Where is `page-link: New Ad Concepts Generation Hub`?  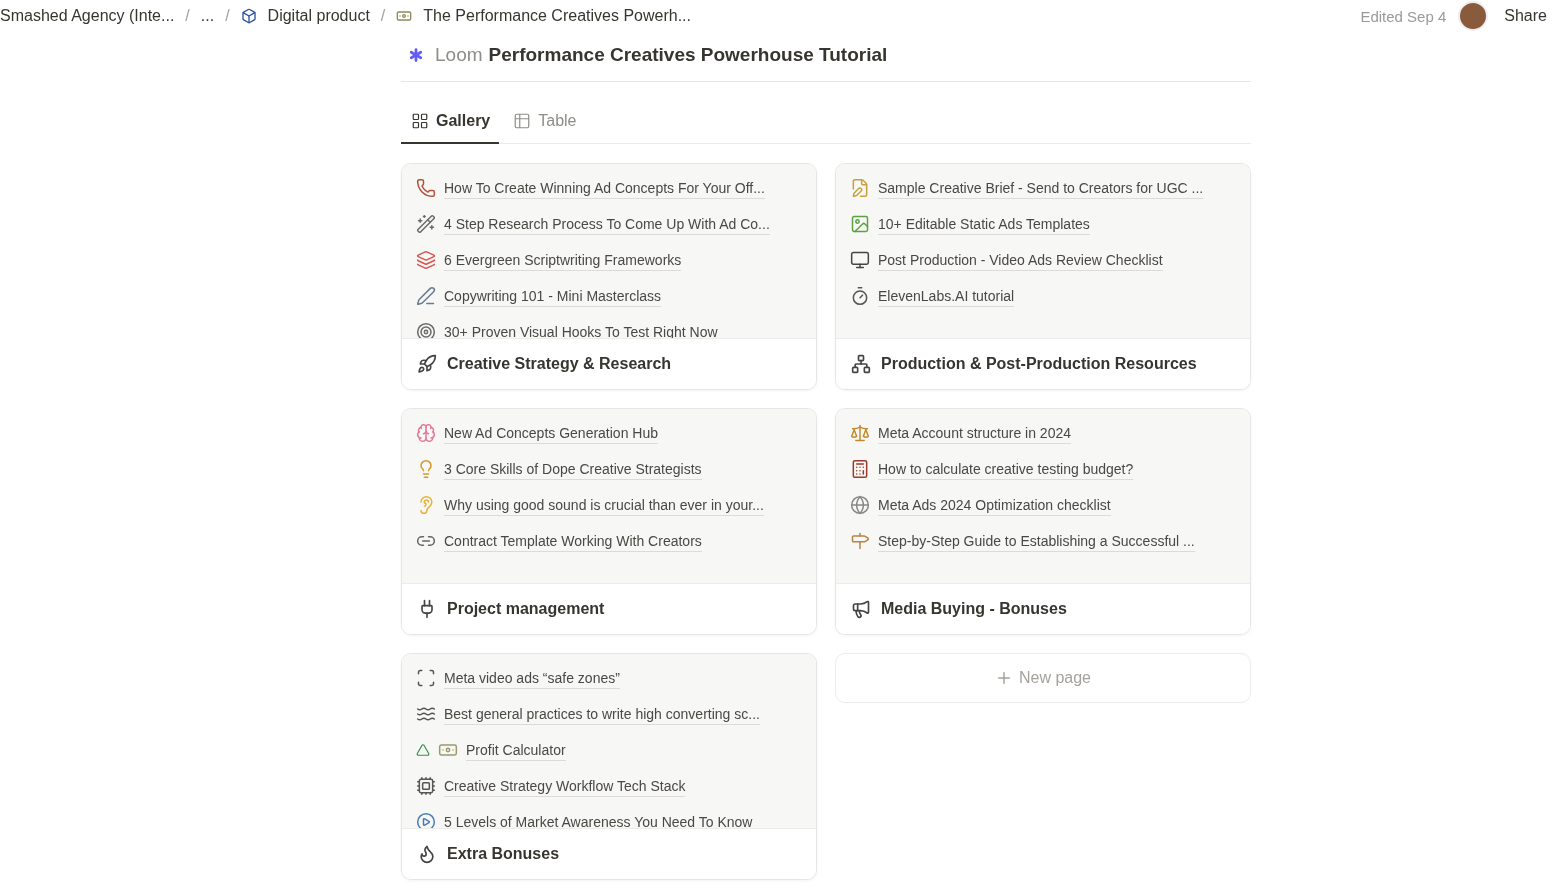
page-link: New Ad Concepts Generation Hub is located at coordinates (551, 433).